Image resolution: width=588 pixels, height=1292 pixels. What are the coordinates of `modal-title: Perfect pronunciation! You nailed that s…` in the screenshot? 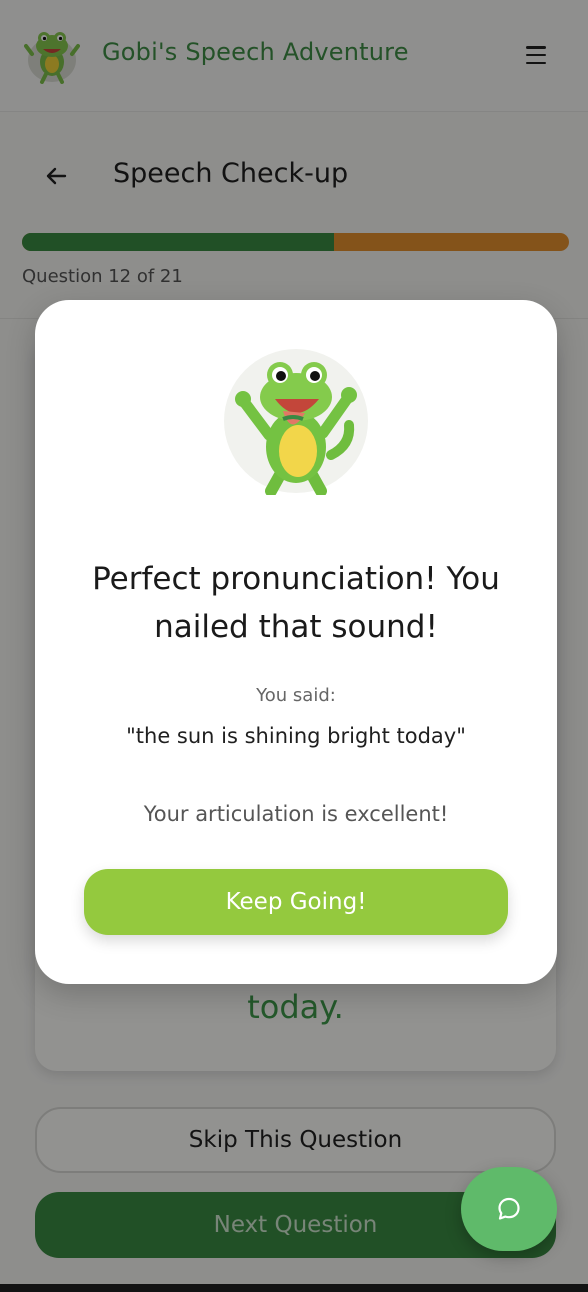 It's located at (296, 603).